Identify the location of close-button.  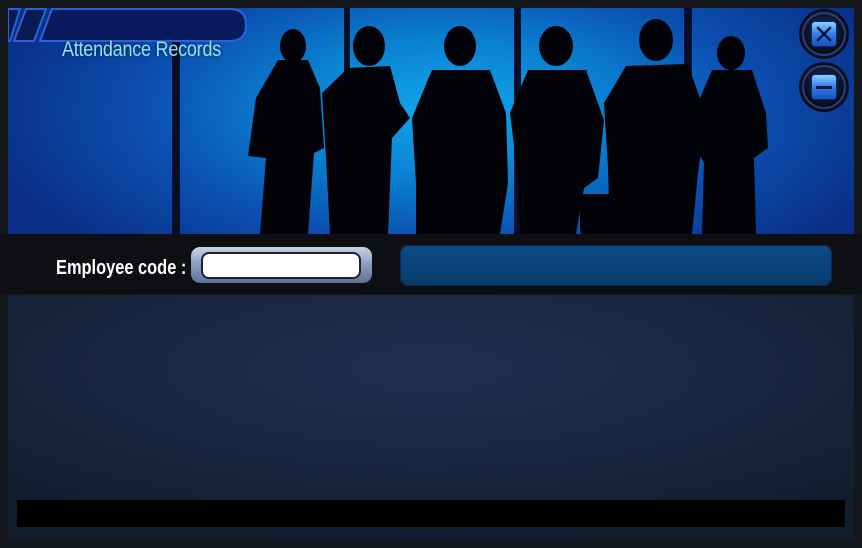
(824, 34).